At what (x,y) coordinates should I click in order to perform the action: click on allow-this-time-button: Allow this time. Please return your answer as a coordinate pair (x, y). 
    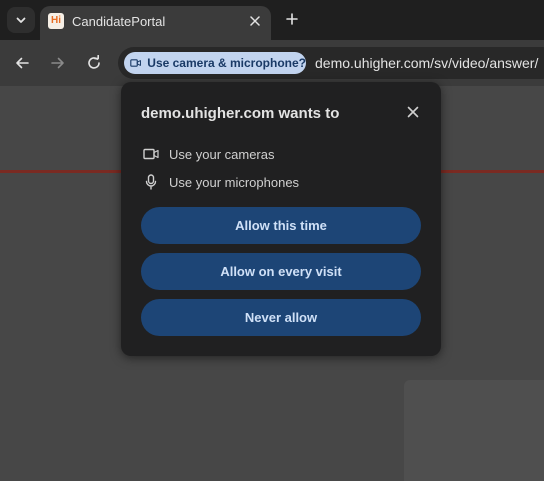
    Looking at the image, I should click on (281, 225).